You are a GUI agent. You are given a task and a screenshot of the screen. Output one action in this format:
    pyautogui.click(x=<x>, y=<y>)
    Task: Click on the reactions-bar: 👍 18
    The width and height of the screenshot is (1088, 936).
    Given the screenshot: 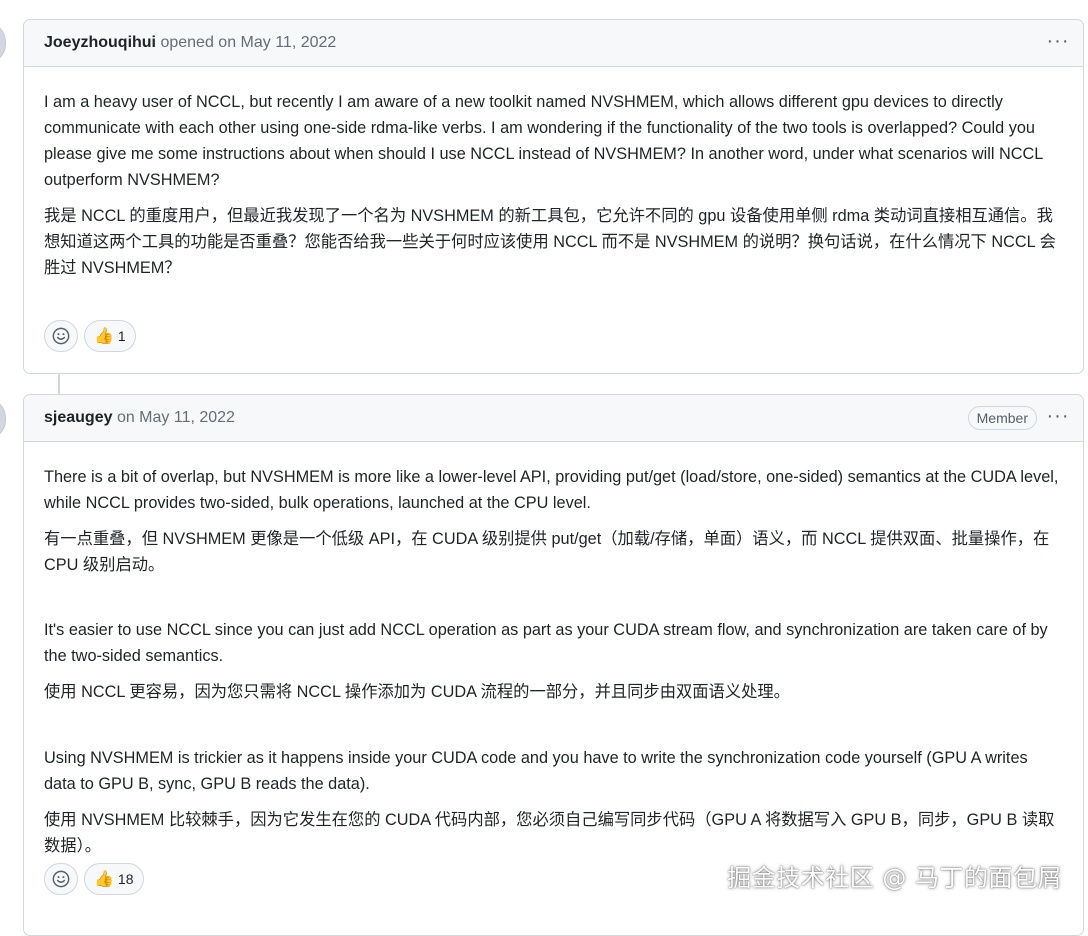 What is the action you would take?
    pyautogui.click(x=94, y=879)
    